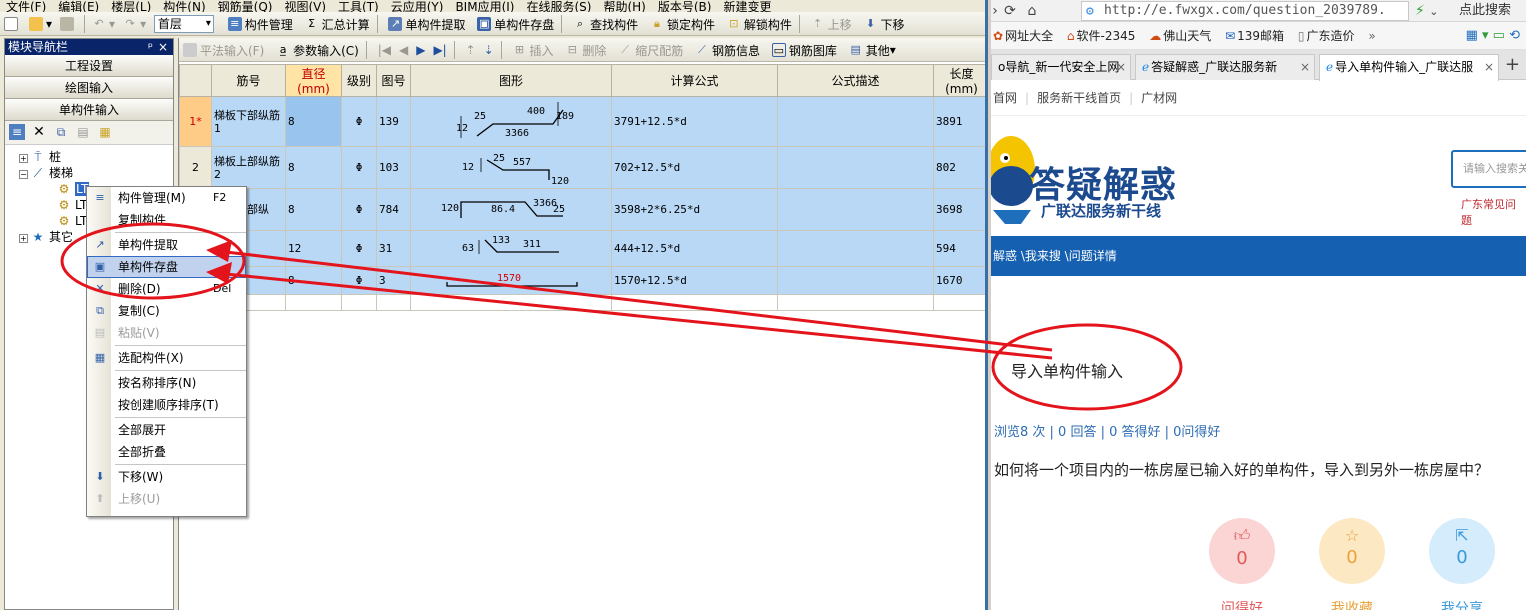 The width and height of the screenshot is (1526, 610). What do you see at coordinates (103, 24) in the screenshot?
I see `undo-button: ↶ ▾` at bounding box center [103, 24].